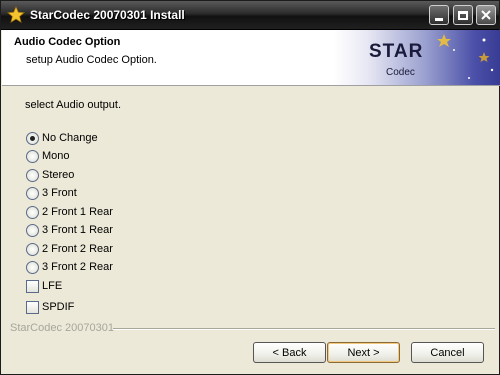  Describe the element at coordinates (67, 42) in the screenshot. I see `page-title: Audio Codec Option` at that location.